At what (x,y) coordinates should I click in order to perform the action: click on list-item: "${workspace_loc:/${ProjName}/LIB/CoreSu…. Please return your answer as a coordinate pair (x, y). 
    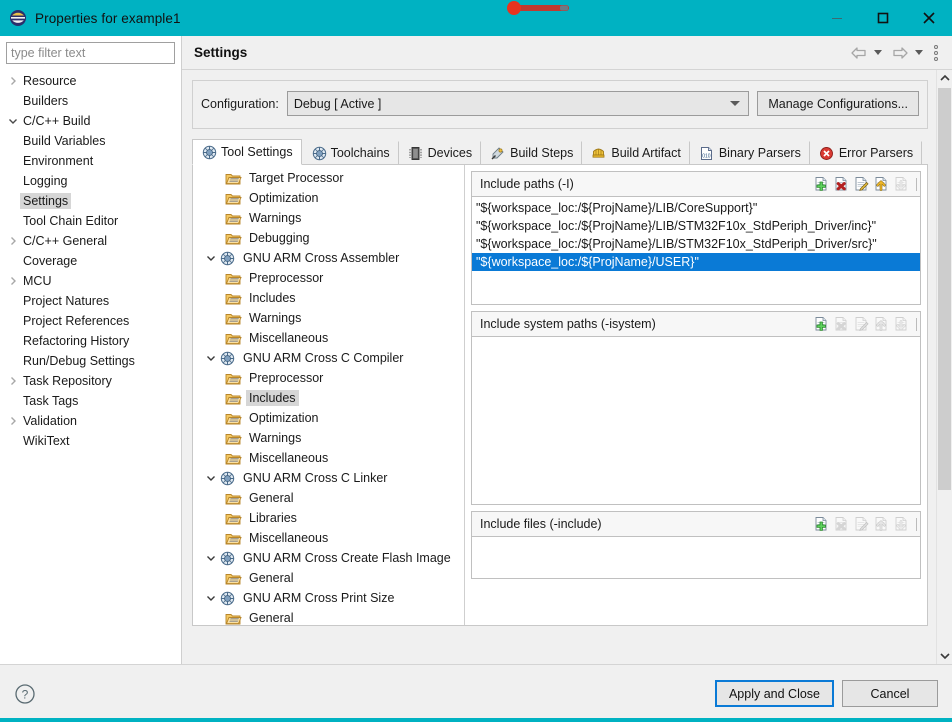
    Looking at the image, I should click on (696, 208).